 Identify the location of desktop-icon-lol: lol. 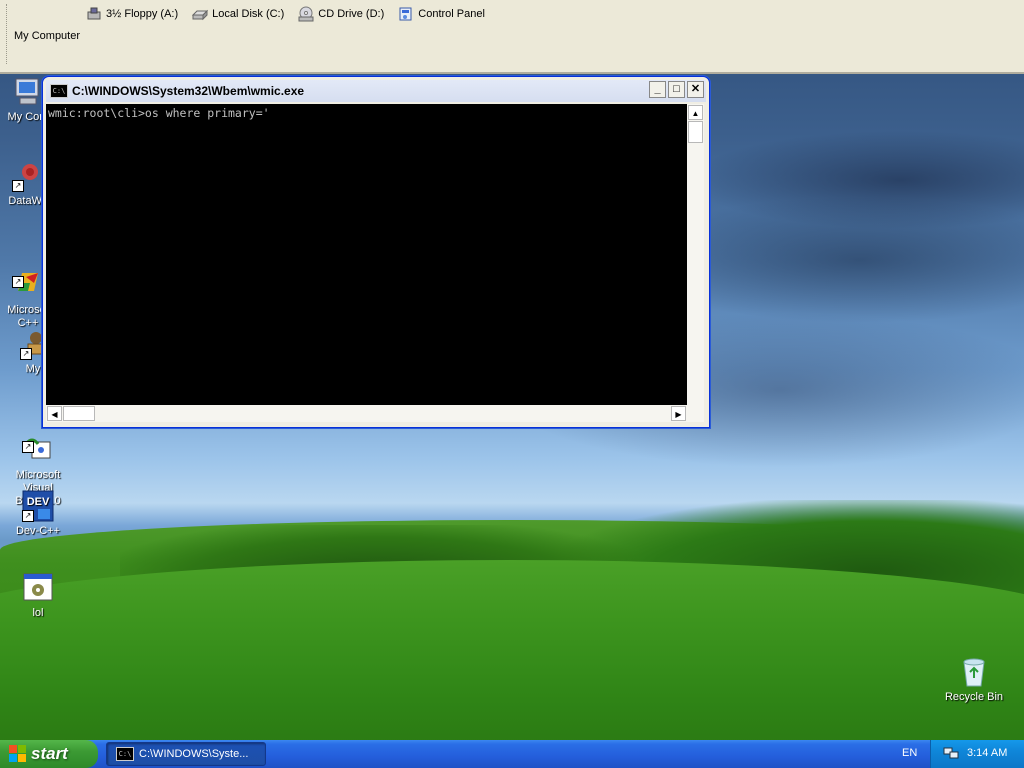
(38, 596).